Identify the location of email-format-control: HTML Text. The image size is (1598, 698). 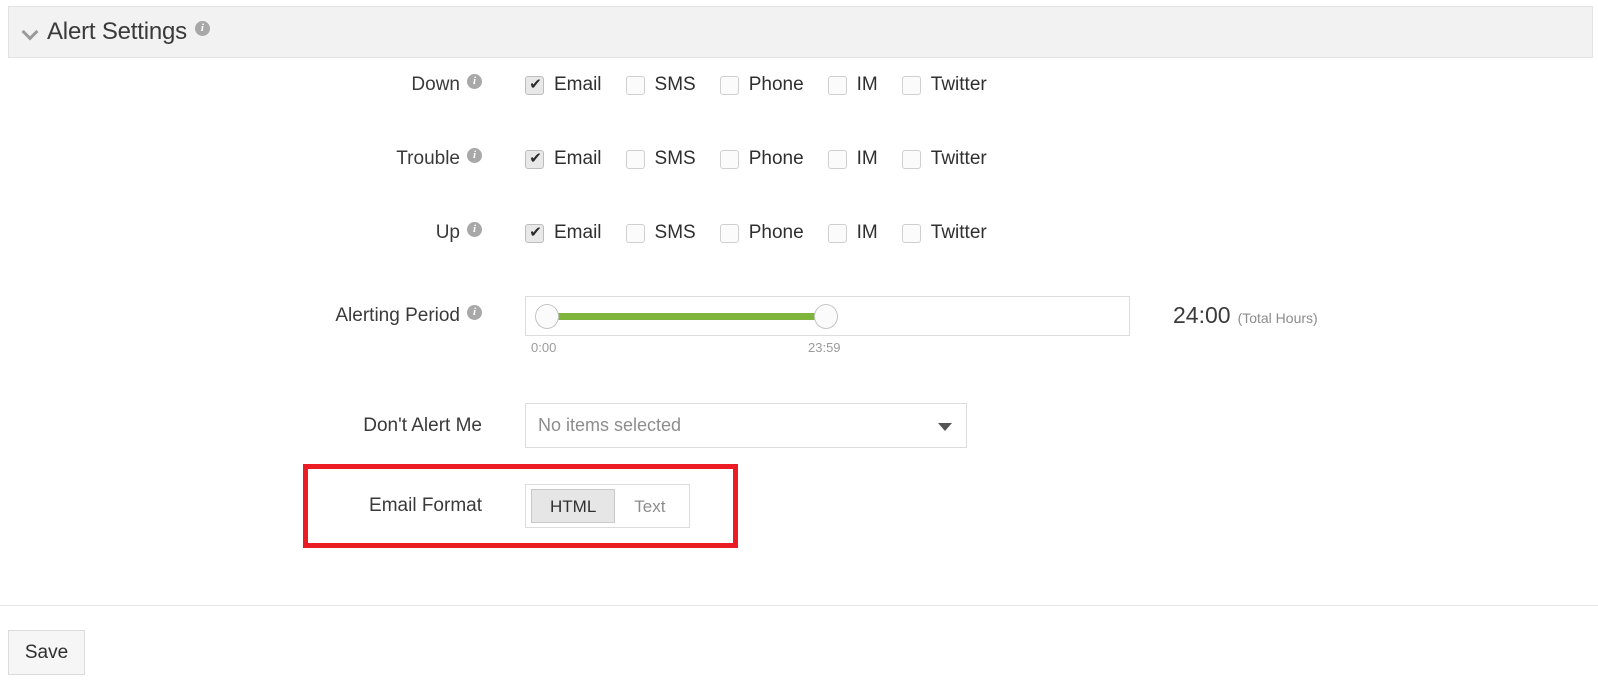
(608, 506).